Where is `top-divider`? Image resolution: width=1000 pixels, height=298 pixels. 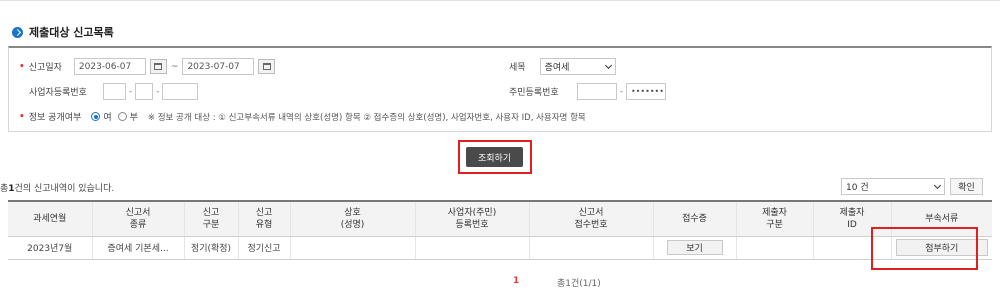
top-divider is located at coordinates (500, 0).